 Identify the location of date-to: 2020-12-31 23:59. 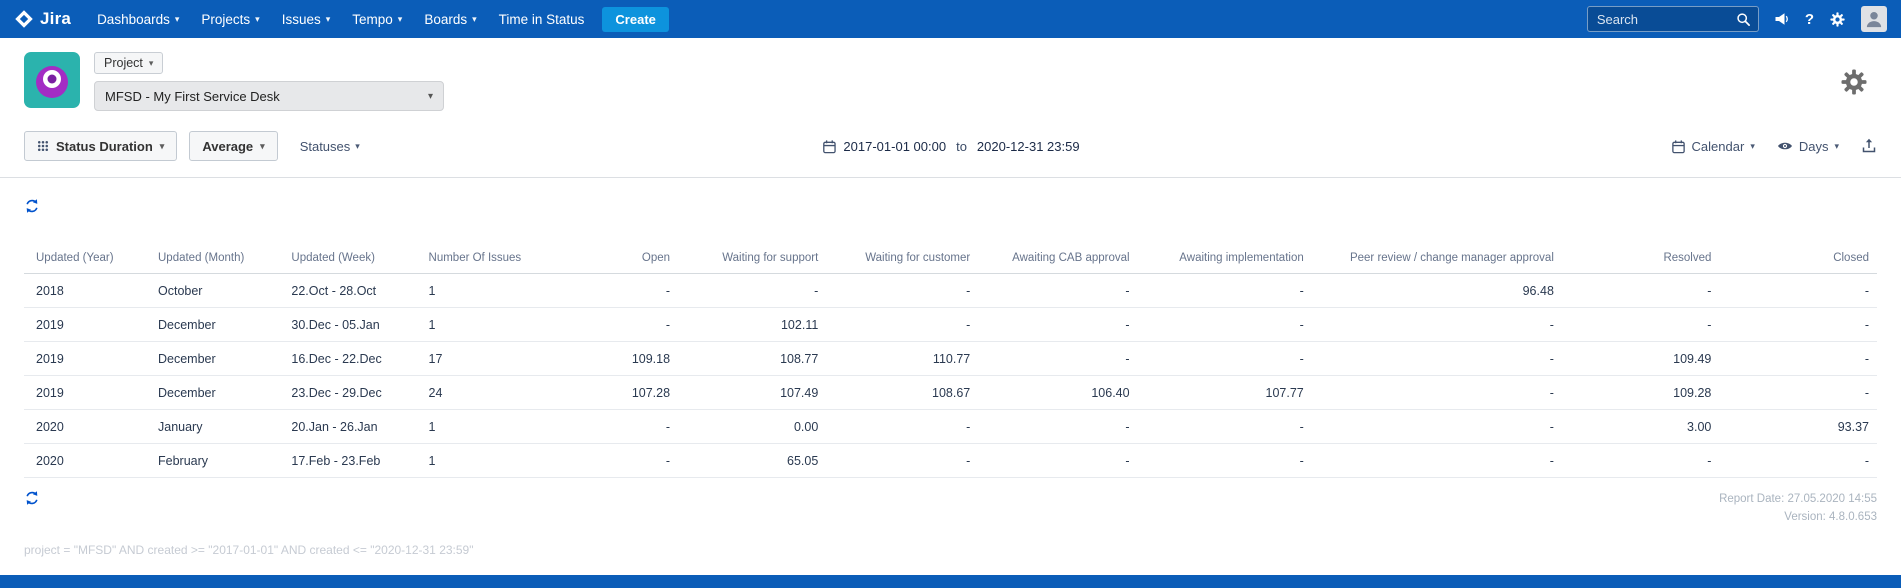
(1028, 146).